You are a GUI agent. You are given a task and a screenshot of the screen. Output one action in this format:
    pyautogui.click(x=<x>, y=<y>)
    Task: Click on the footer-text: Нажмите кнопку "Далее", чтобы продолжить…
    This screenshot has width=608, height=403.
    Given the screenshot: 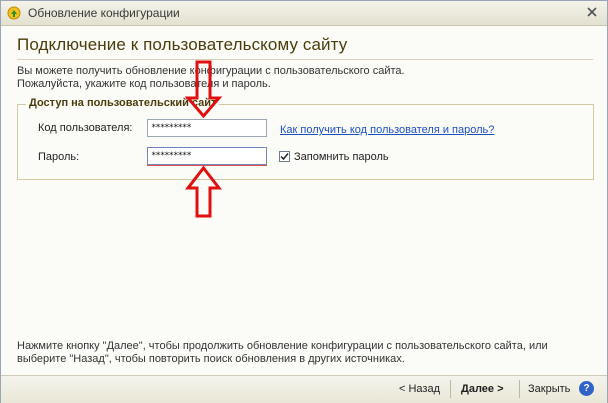 What is the action you would take?
    pyautogui.click(x=302, y=353)
    